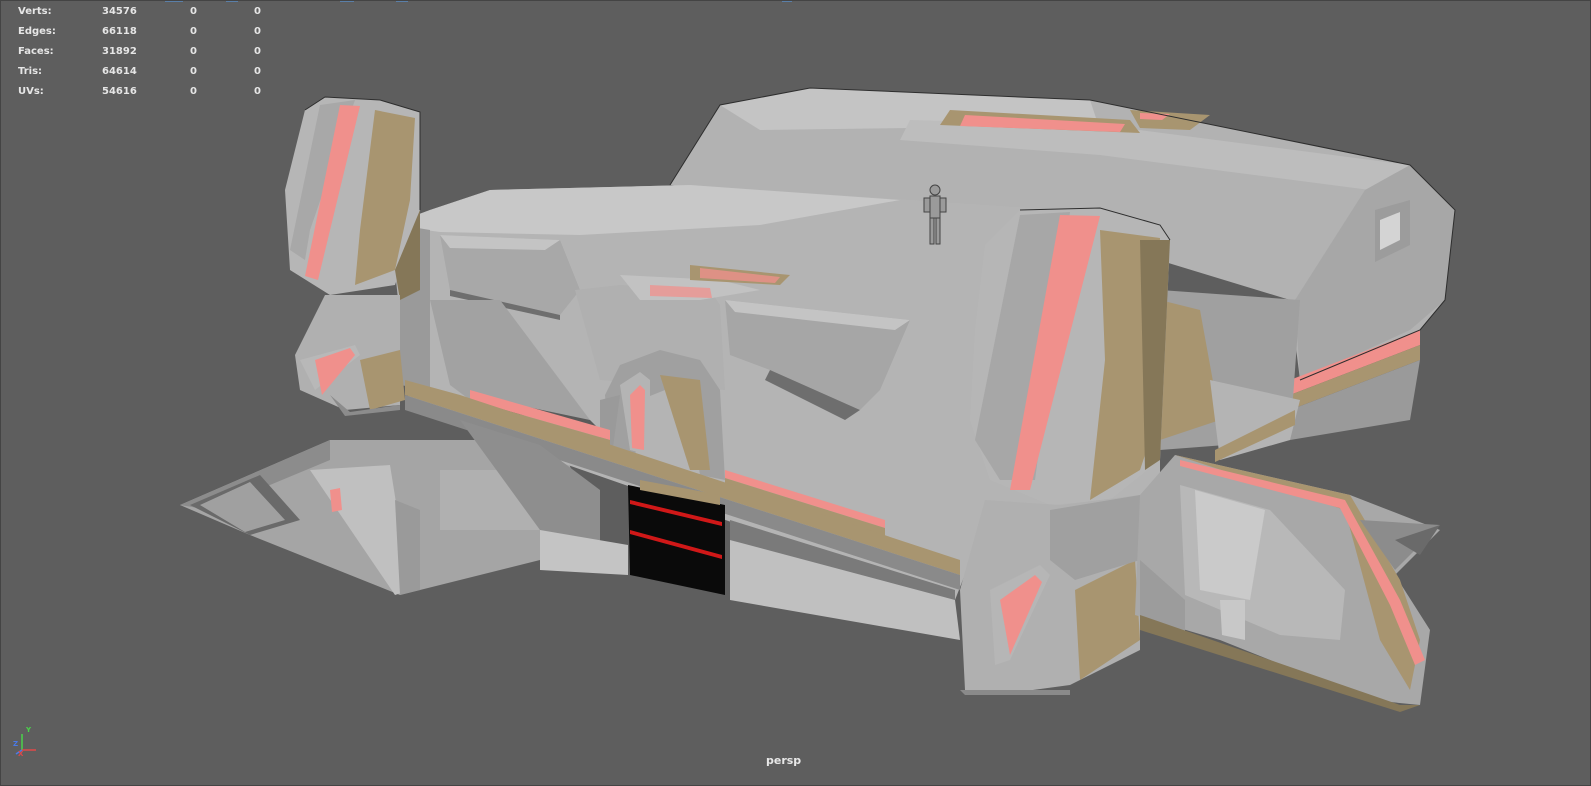  I want to click on axis-x-label: X, so click(21, 754).